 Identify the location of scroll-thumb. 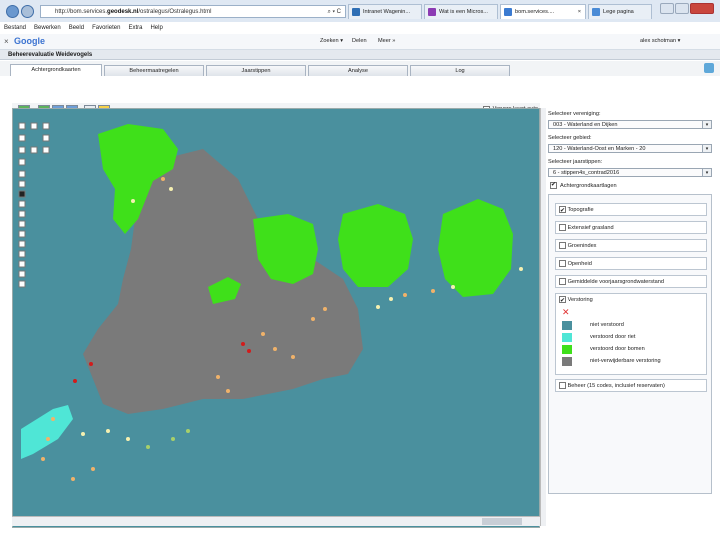
(502, 521).